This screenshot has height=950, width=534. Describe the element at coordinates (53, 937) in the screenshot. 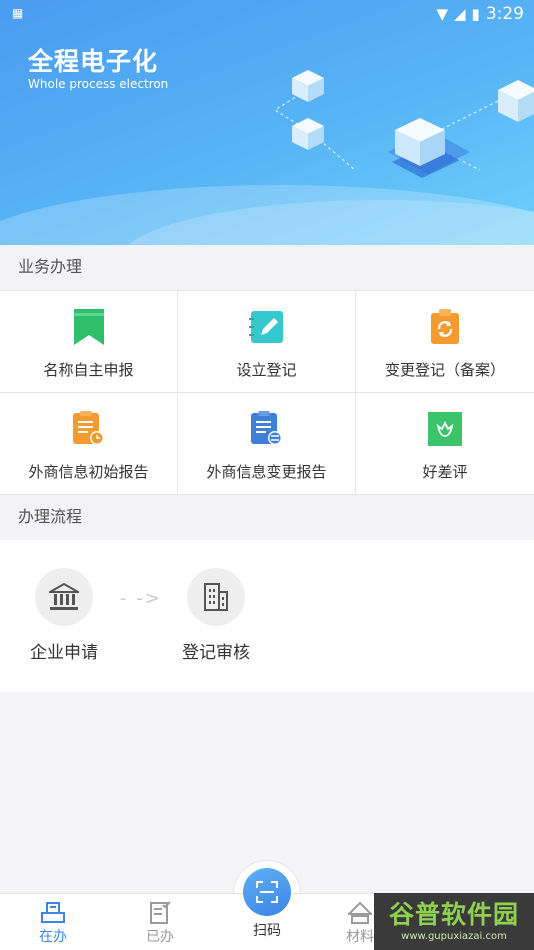

I see `nav-label: 在办` at that location.